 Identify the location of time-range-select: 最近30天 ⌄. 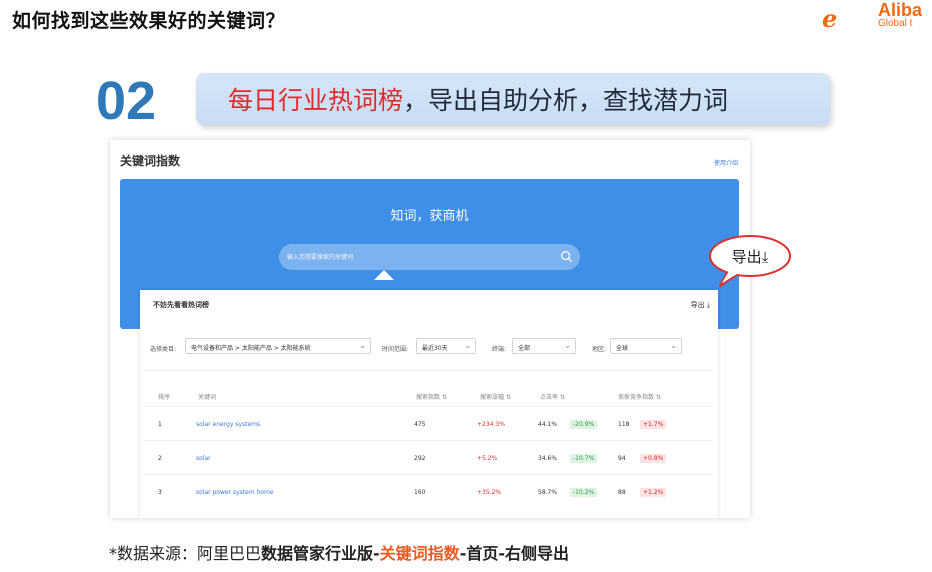
(446, 346).